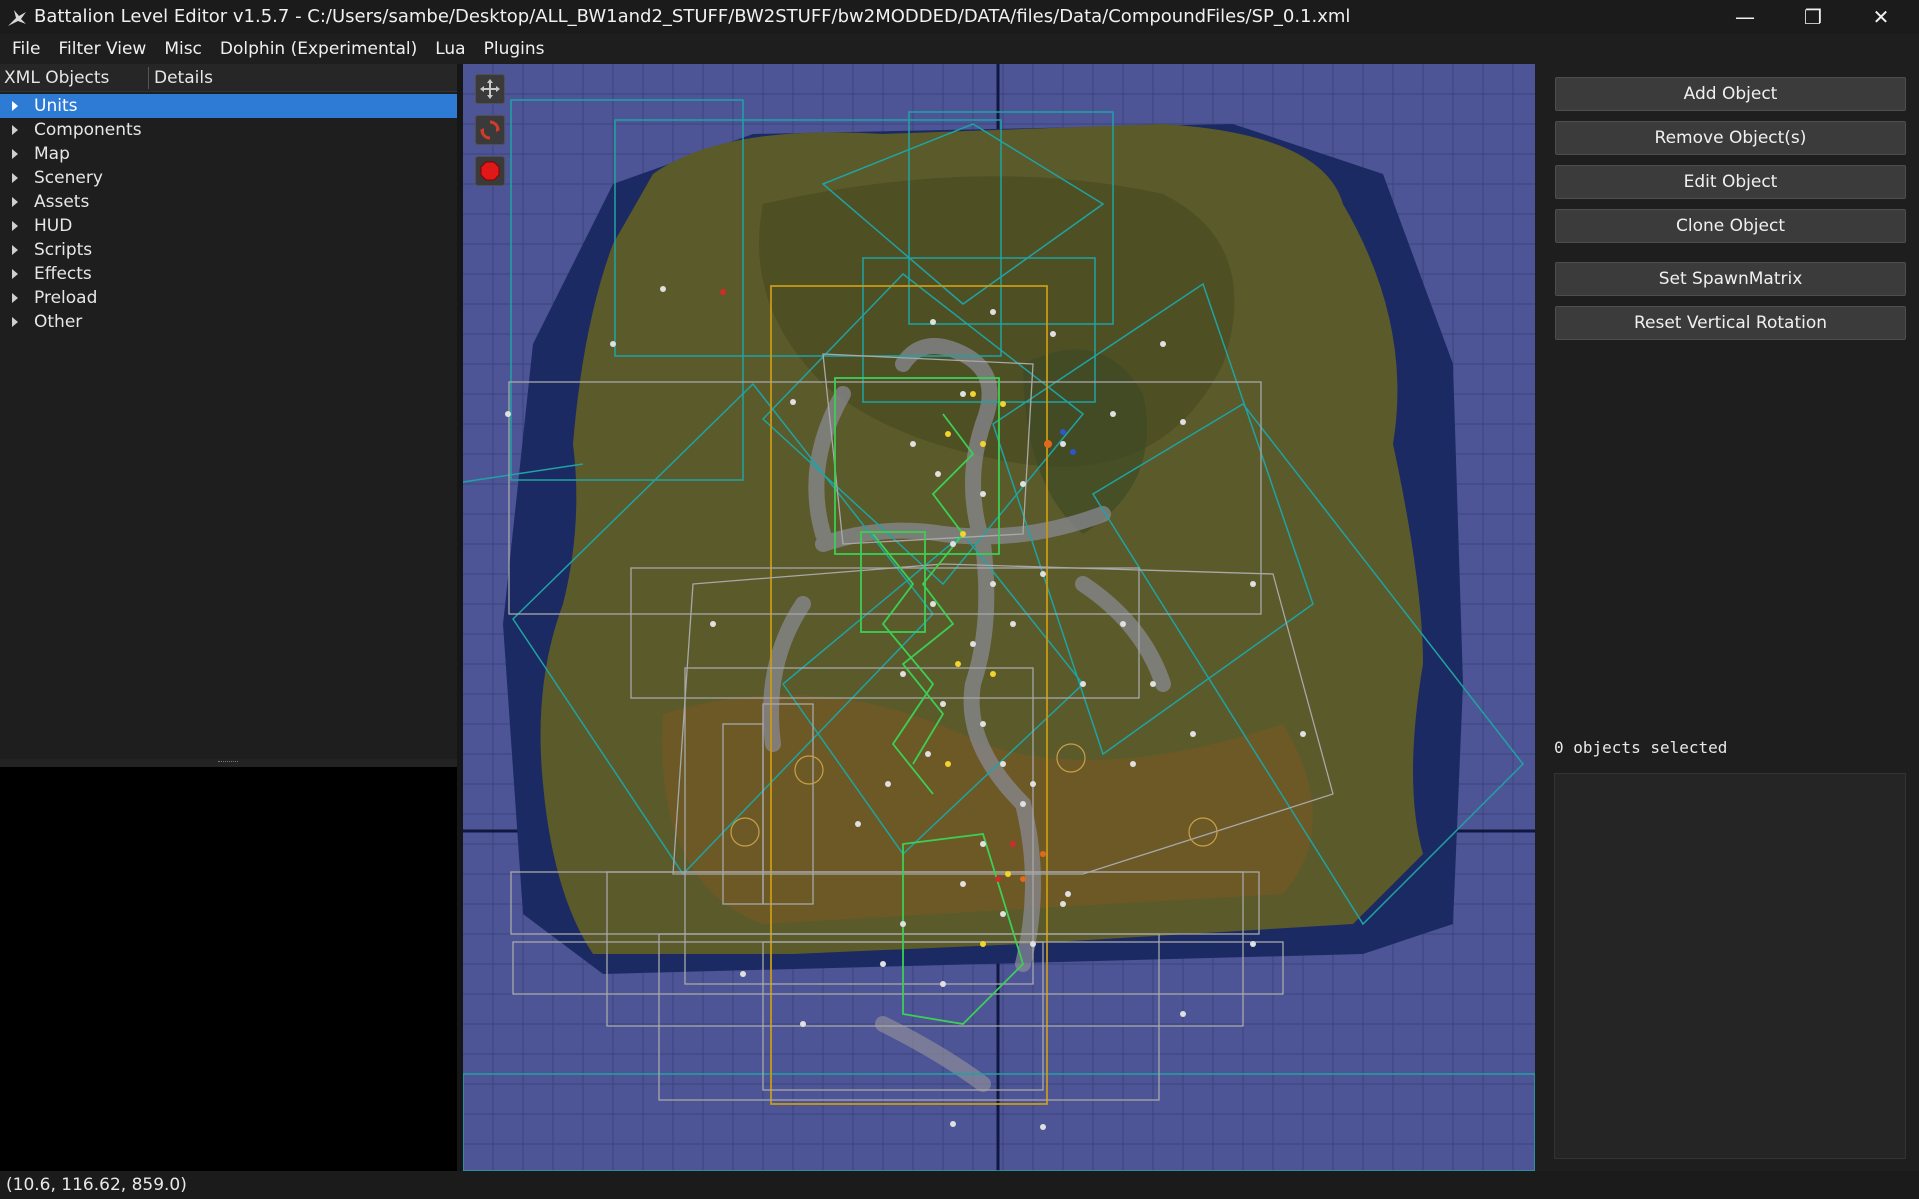 The image size is (1919, 1199). What do you see at coordinates (1730, 138) in the screenshot?
I see `remove-objects-button: Remove Object(s)` at bounding box center [1730, 138].